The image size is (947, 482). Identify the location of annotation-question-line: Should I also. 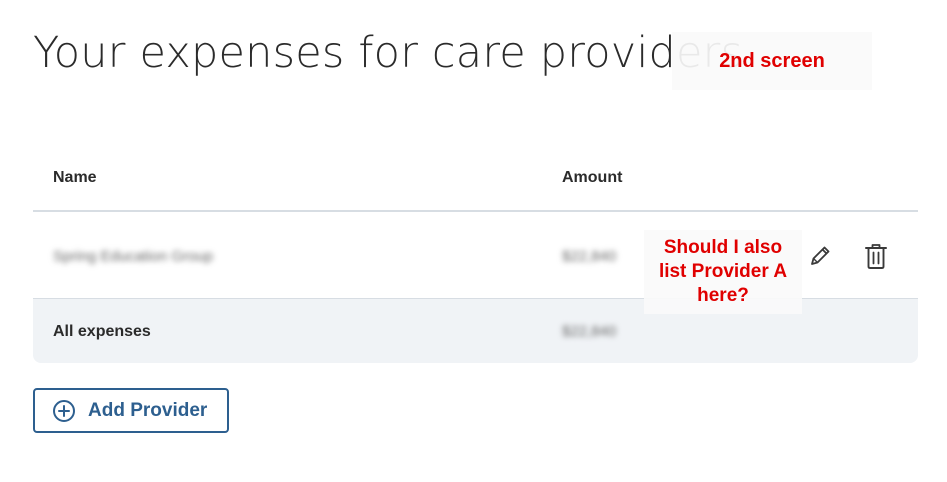
(723, 247).